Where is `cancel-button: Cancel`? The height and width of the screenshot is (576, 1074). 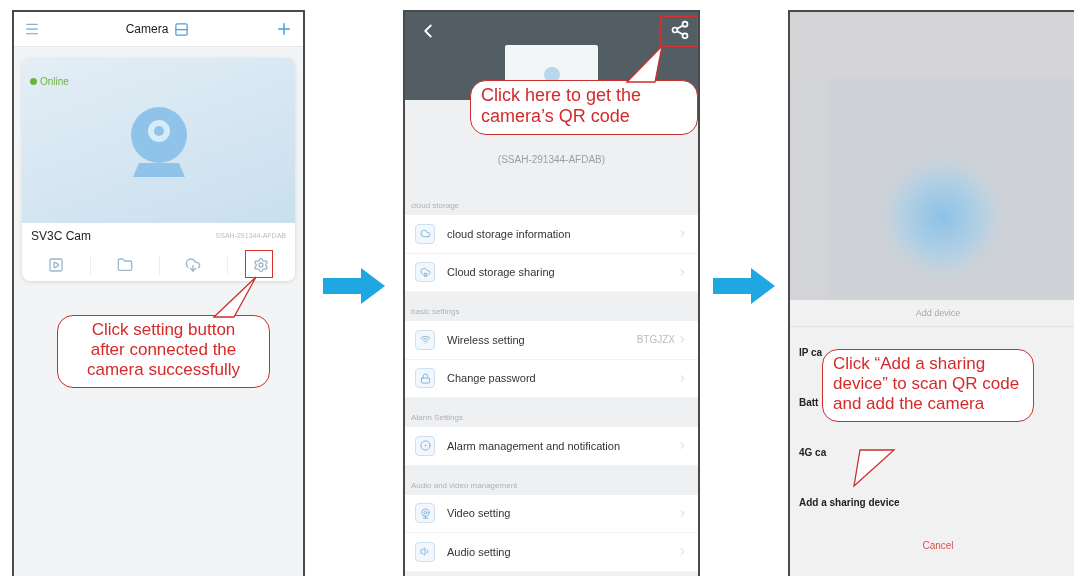
cancel-button: Cancel is located at coordinates (938, 545).